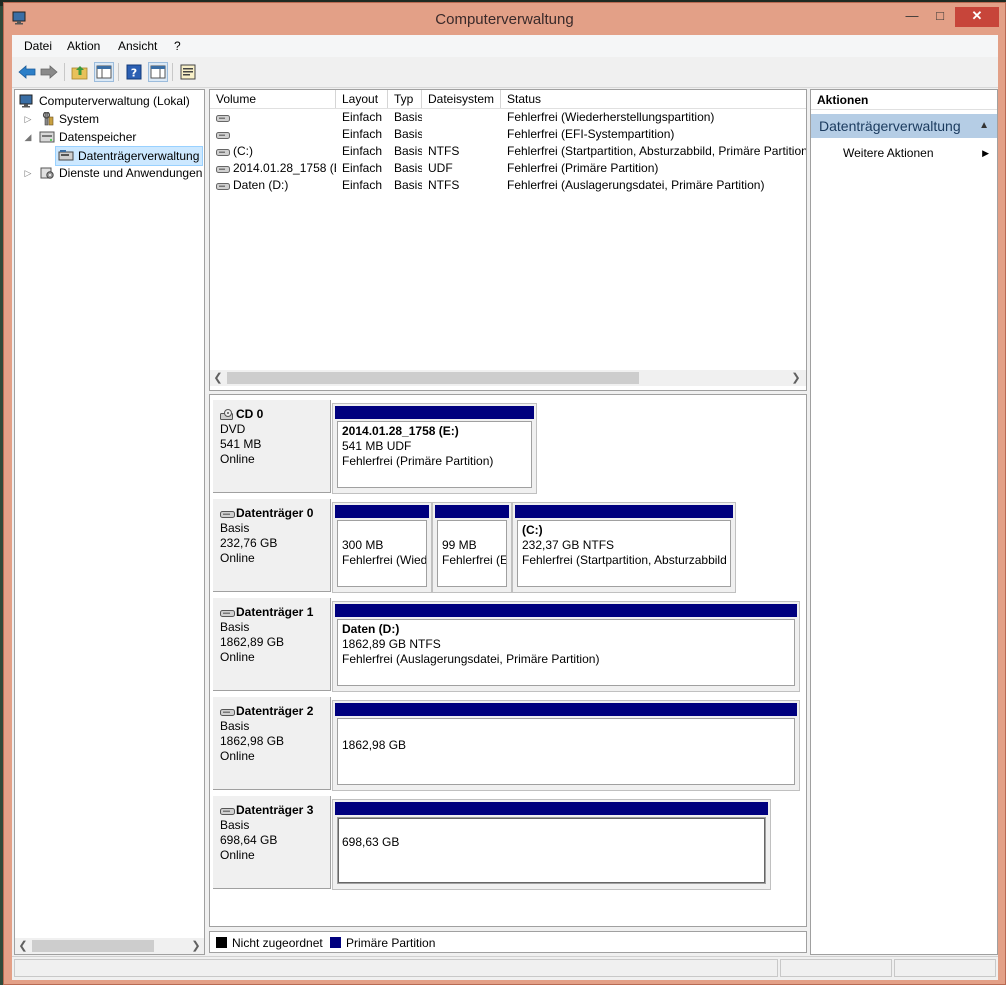 The width and height of the screenshot is (1006, 985). What do you see at coordinates (474, 560) in the screenshot?
I see `partition-status: Fehlerfrei (EF` at bounding box center [474, 560].